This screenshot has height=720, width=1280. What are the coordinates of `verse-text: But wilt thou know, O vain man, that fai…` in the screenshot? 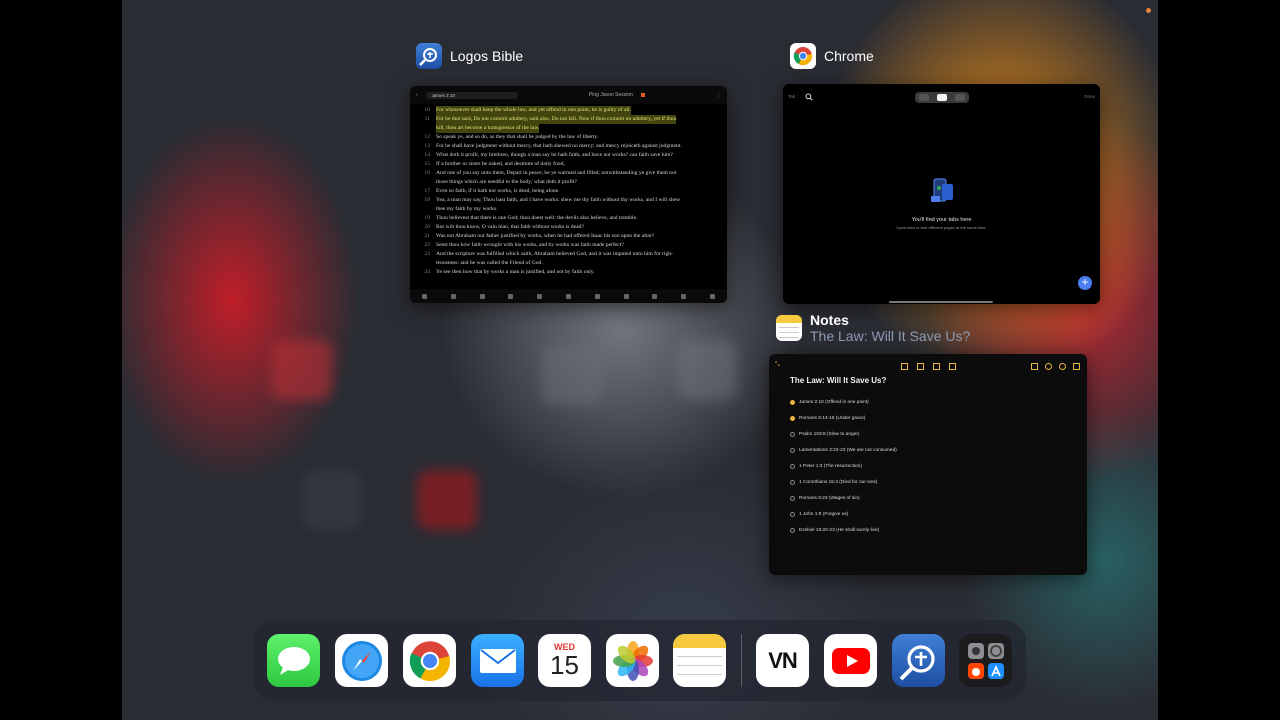 It's located at (510, 227).